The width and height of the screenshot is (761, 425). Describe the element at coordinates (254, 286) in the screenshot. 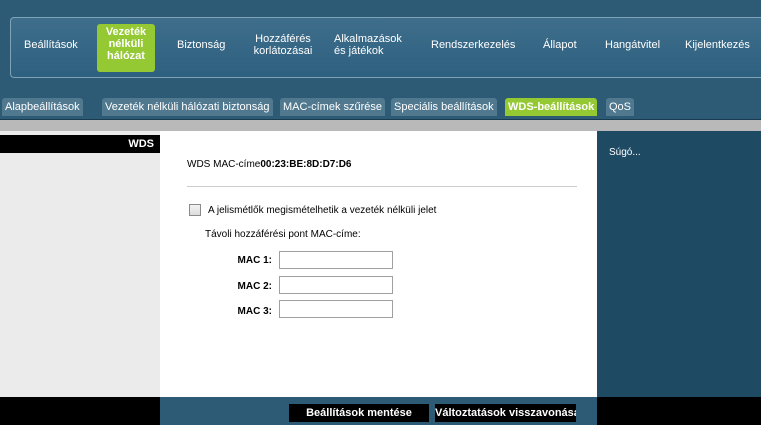

I see `mac2-label: MAC 2:` at that location.